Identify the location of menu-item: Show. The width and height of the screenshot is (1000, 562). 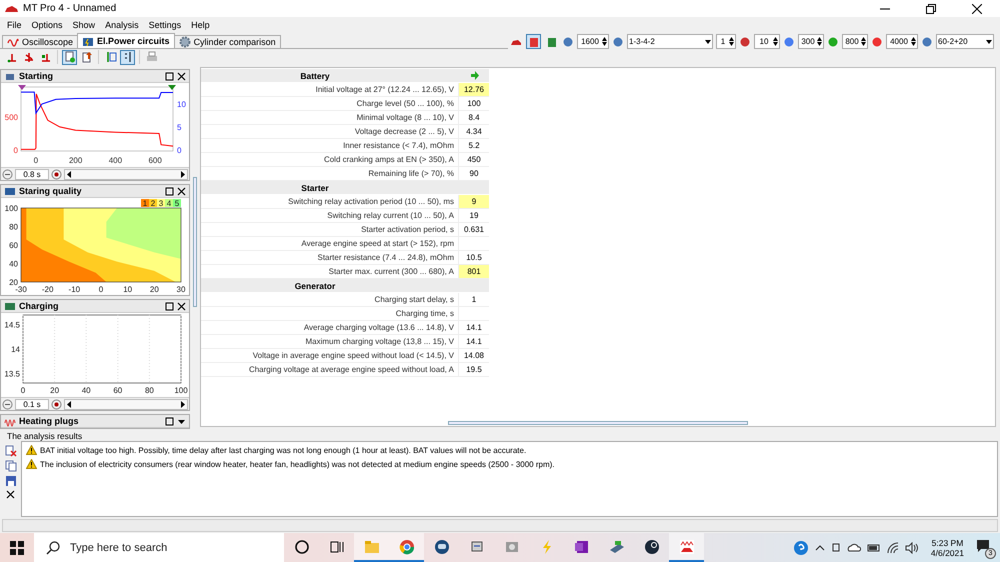
(84, 25).